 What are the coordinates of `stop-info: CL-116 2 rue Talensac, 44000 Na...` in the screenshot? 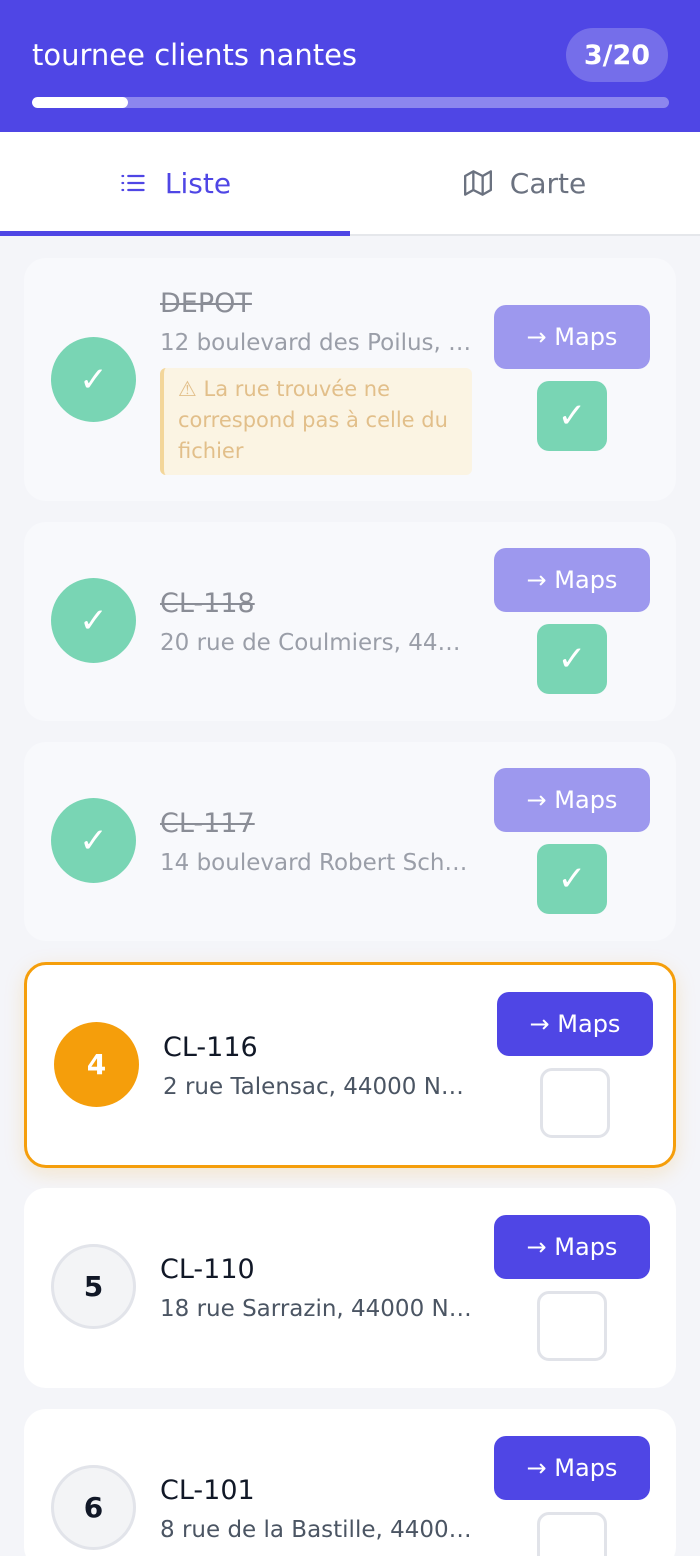 It's located at (319, 1067).